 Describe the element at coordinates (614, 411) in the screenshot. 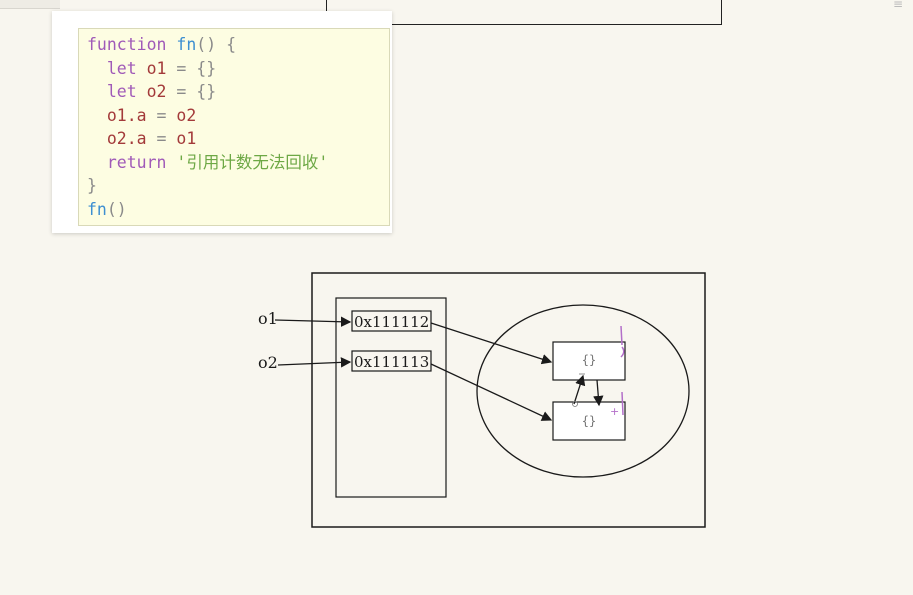

I see `annotation-plus: +` at that location.